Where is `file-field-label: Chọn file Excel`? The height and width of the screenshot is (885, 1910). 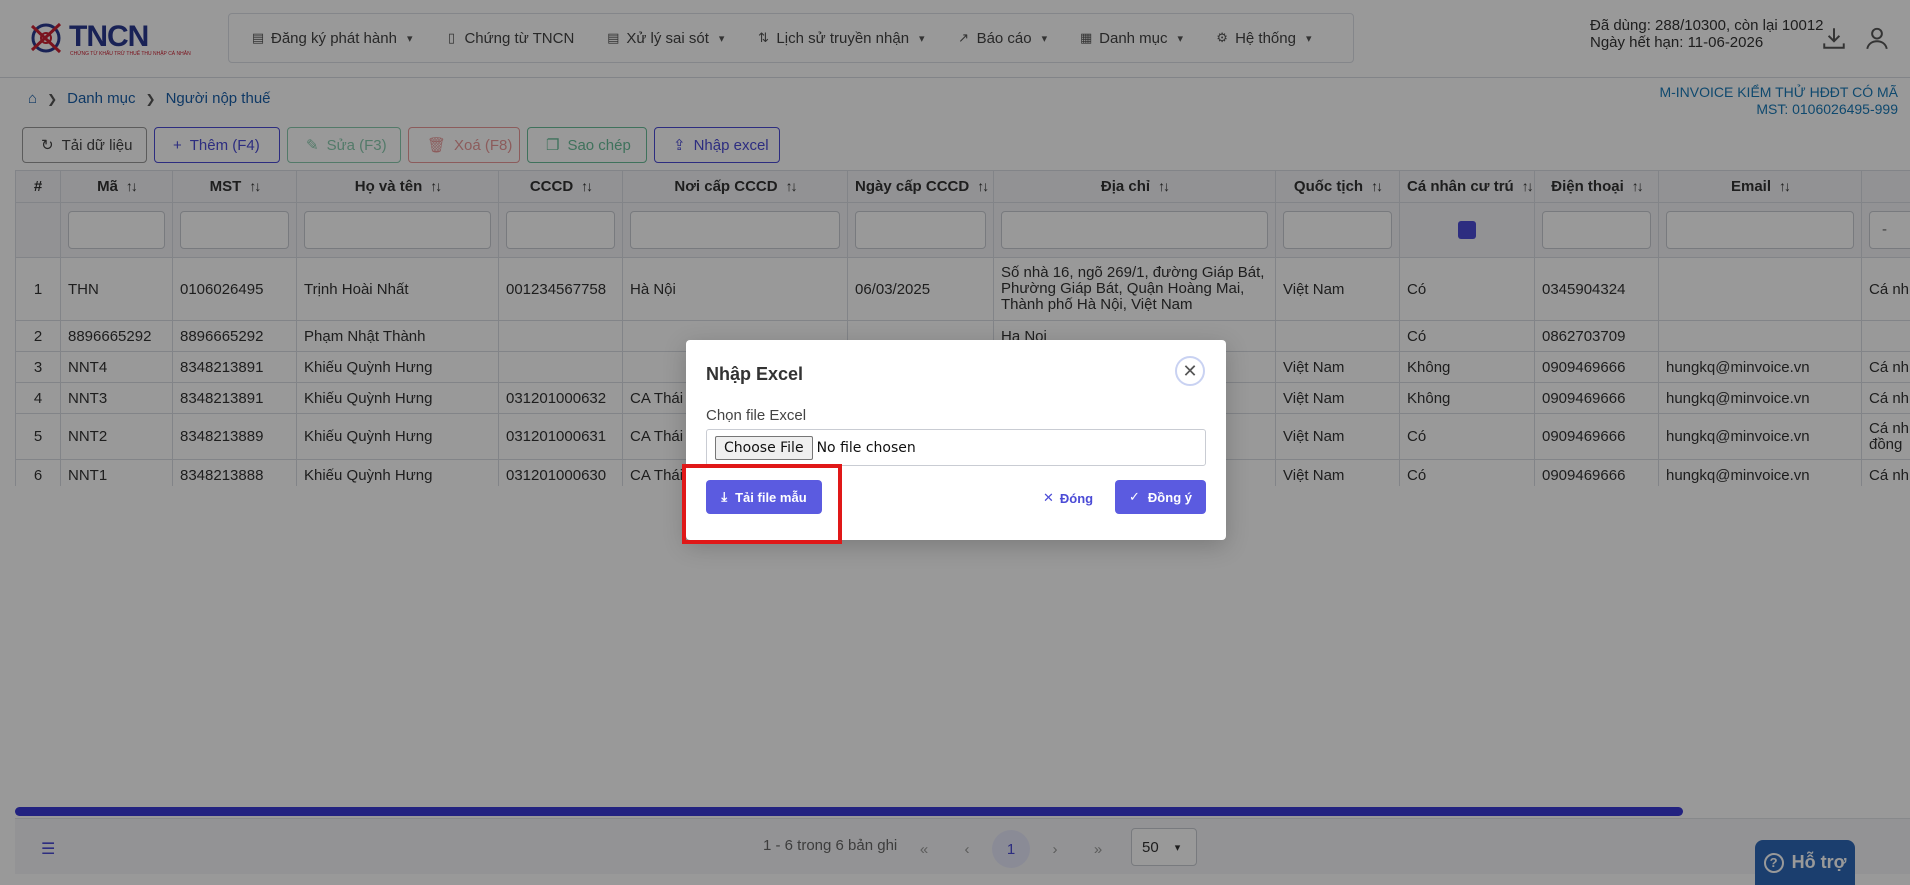
file-field-label: Chọn file Excel is located at coordinates (756, 415).